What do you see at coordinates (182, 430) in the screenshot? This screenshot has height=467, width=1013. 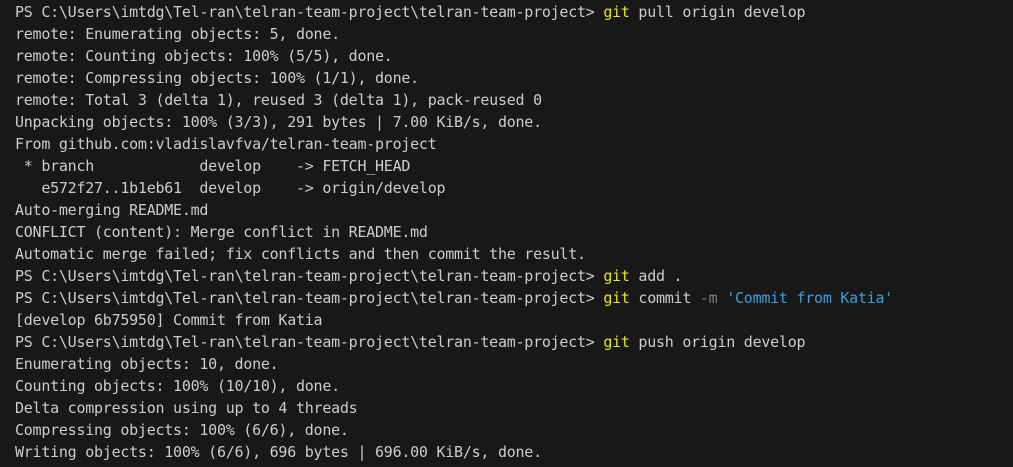 I see `output-line: Compressing objects: 100% (6/6), done.` at bounding box center [182, 430].